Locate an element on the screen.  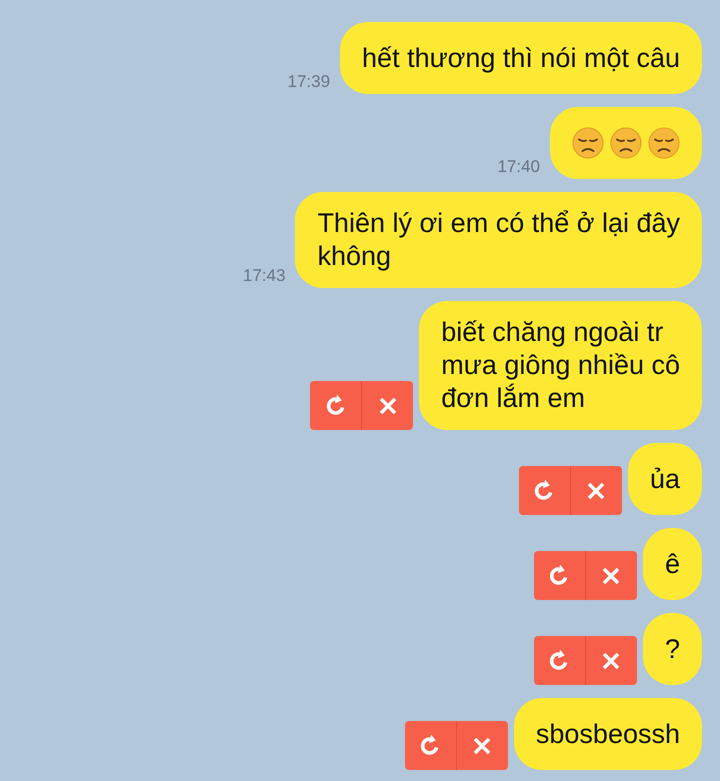
message-time: 17:43 is located at coordinates (264, 276).